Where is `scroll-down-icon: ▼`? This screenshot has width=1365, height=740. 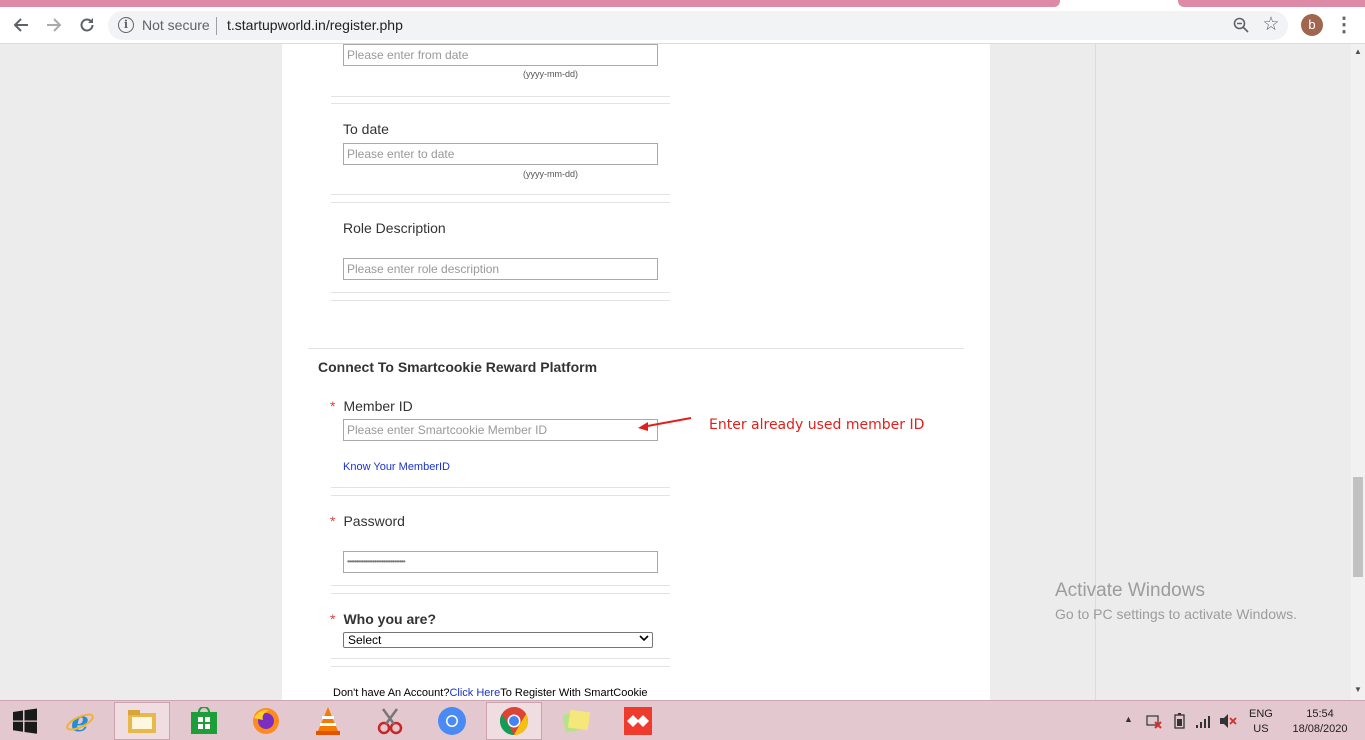 scroll-down-icon: ▼ is located at coordinates (1358, 689).